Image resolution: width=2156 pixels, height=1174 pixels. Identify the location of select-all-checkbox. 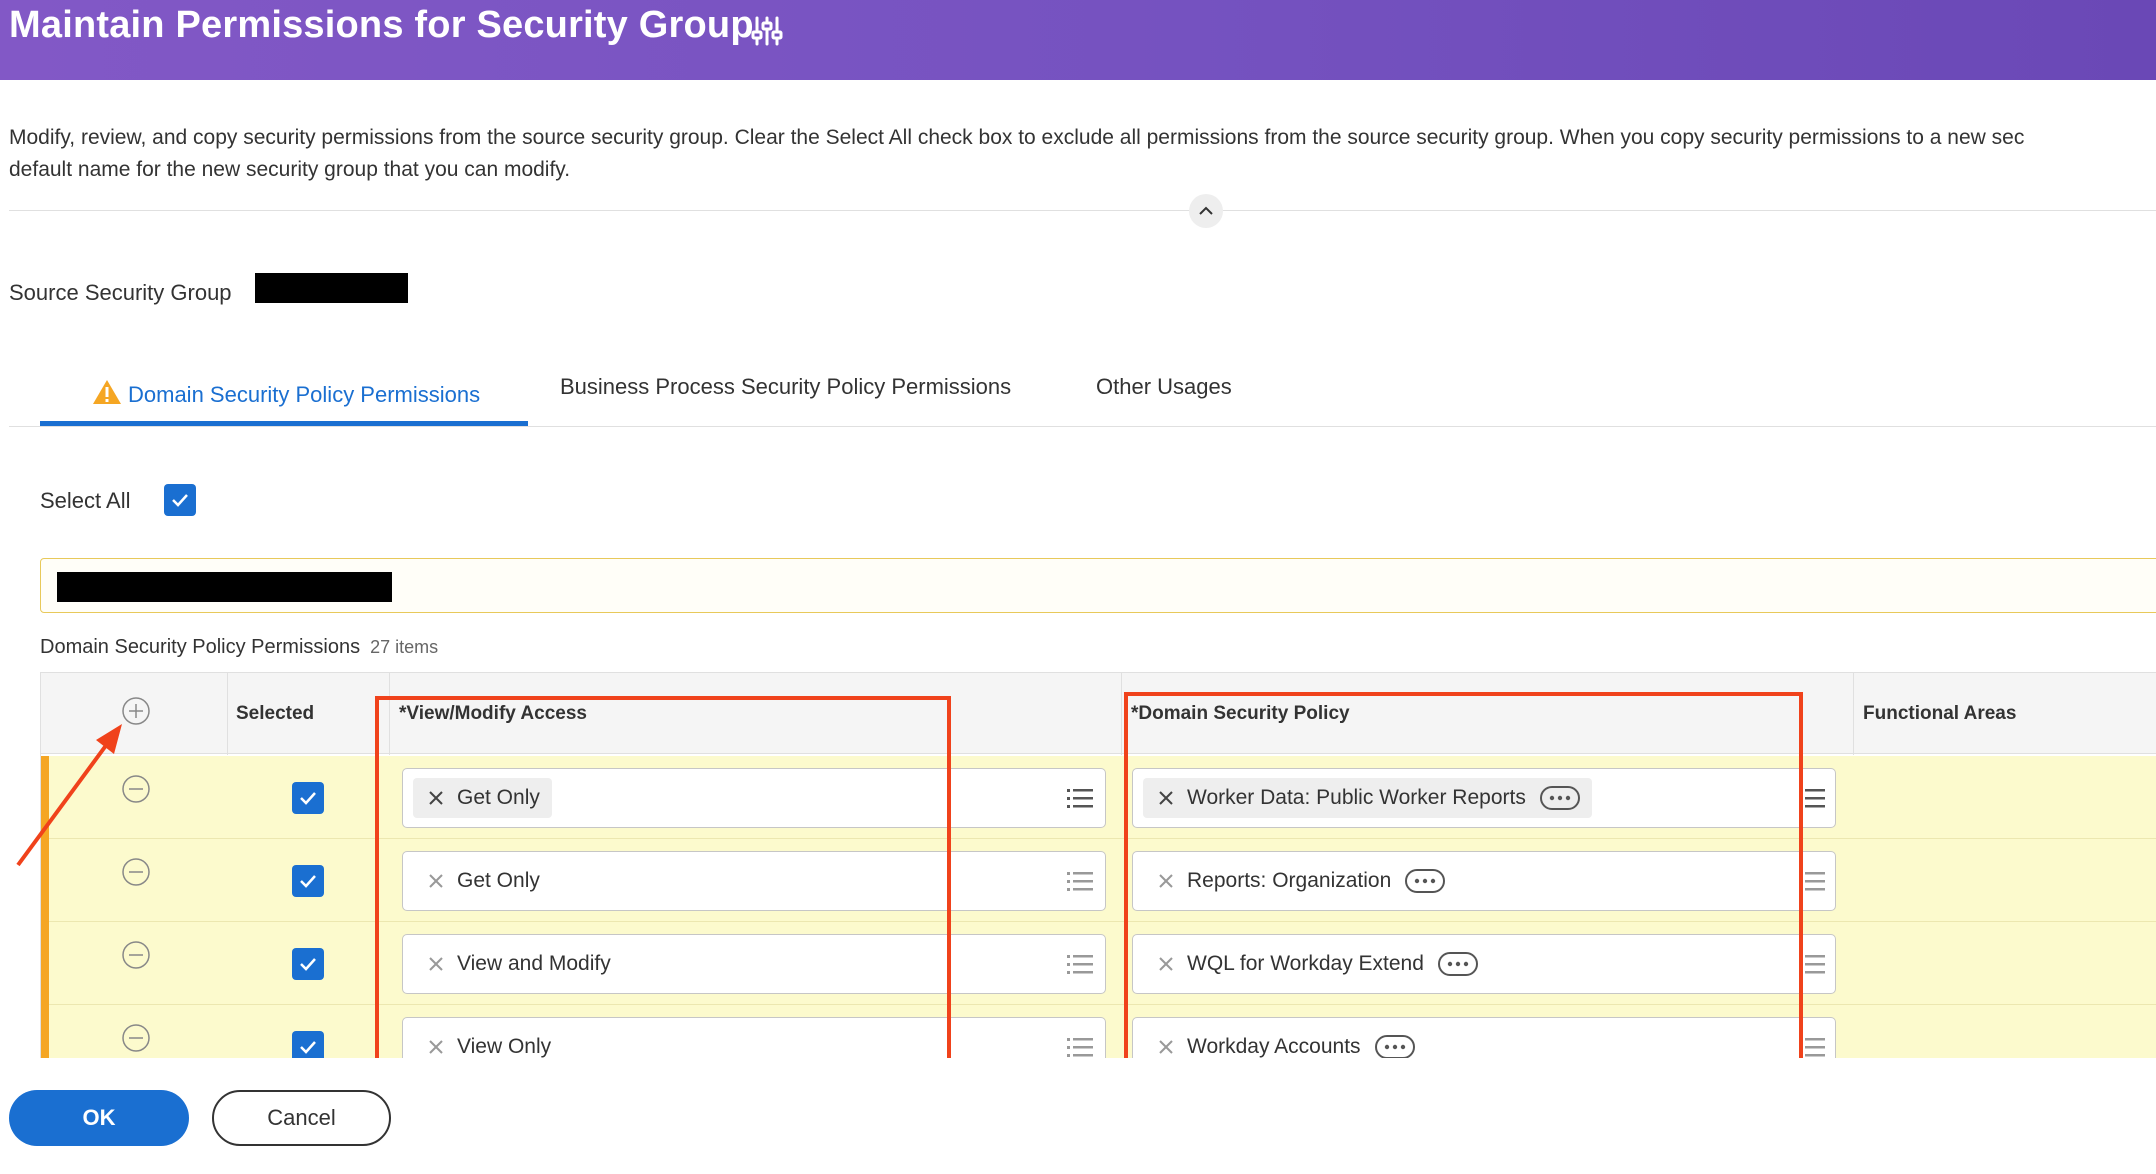
(180, 500).